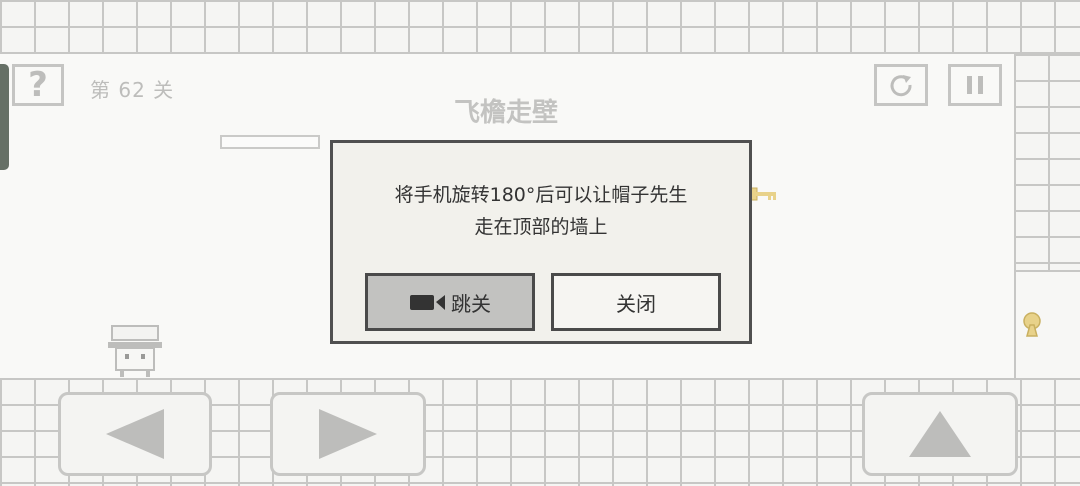  Describe the element at coordinates (4, 117) in the screenshot. I see `side-drawer-handle` at that location.